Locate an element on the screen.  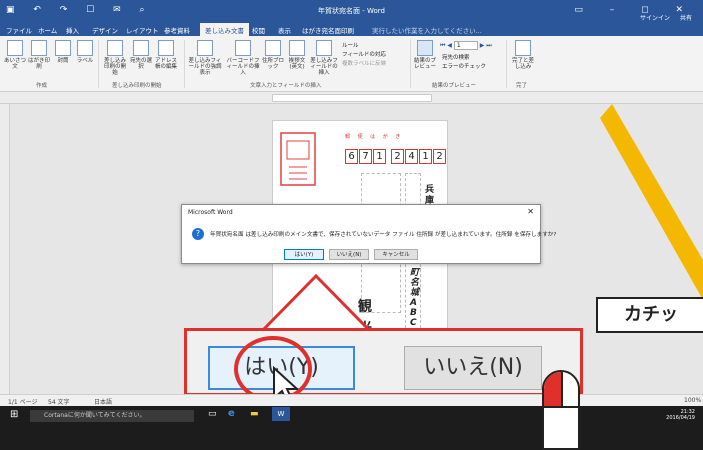
page-count: 1/1 ページ is located at coordinates (22, 401).